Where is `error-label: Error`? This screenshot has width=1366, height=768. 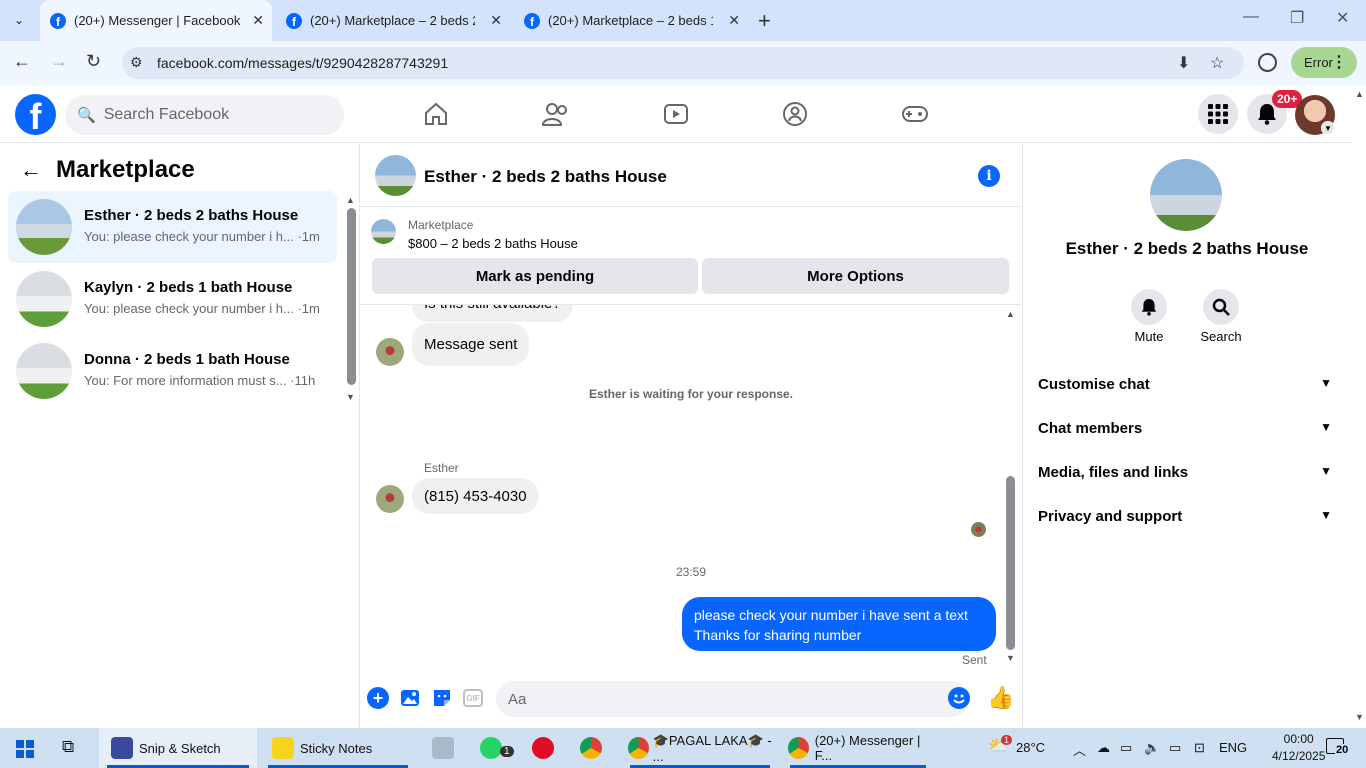
error-label: Error is located at coordinates (1318, 62).